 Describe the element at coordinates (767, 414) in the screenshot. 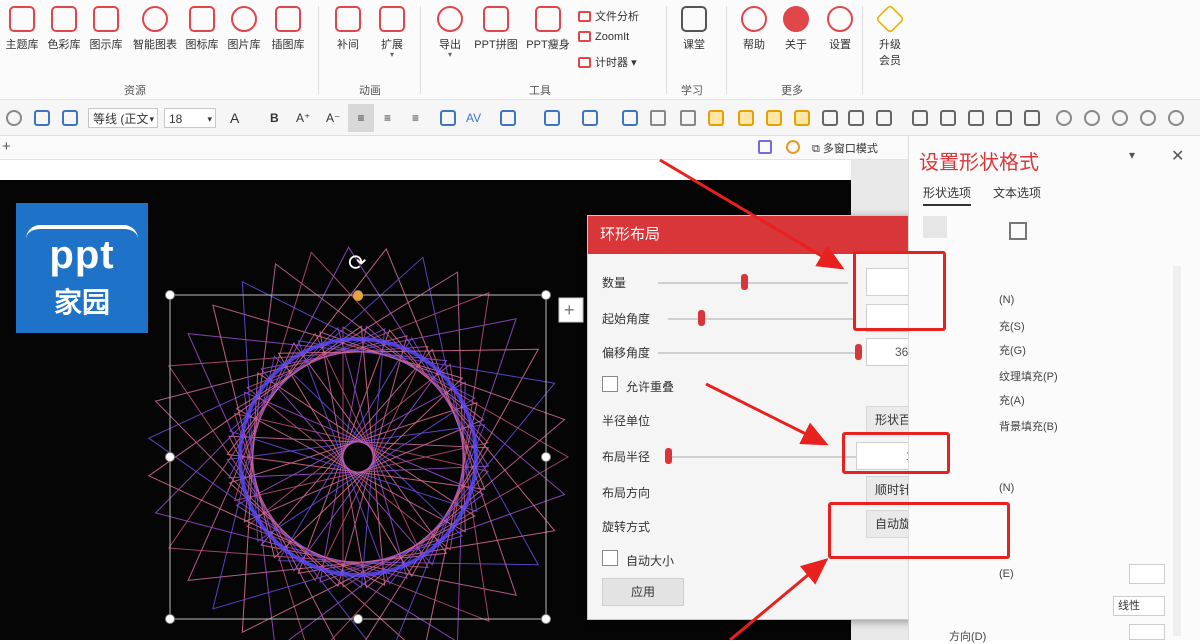

I see `arrow-to-radius` at that location.